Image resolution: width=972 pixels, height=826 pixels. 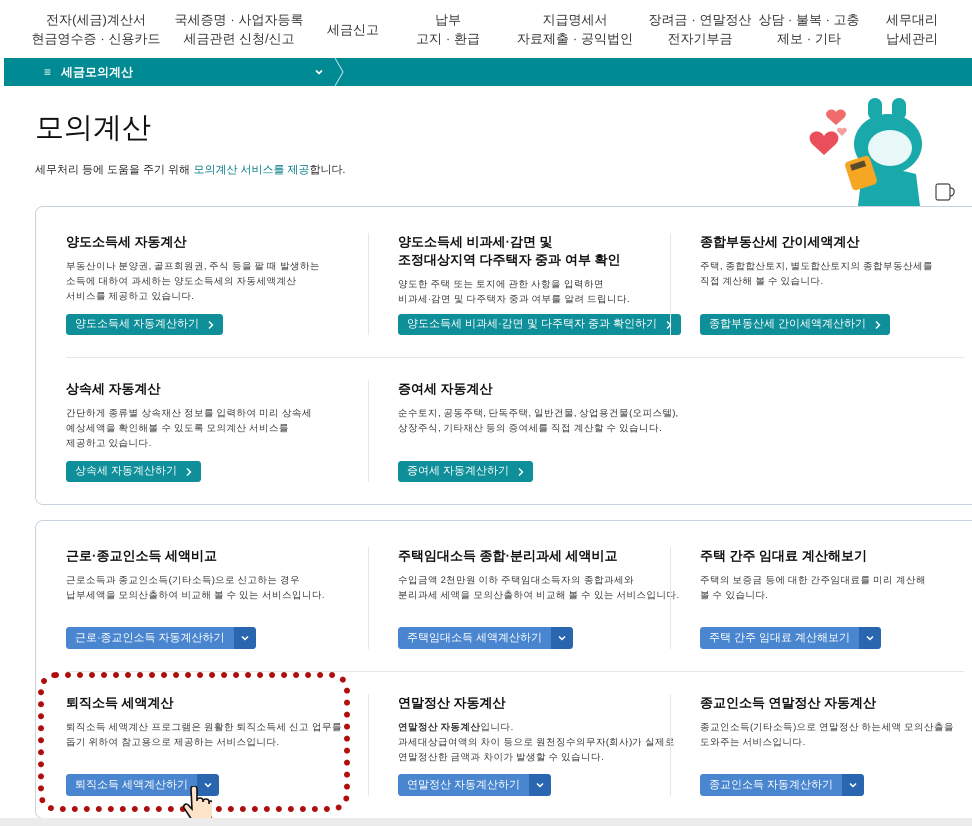 What do you see at coordinates (827, 735) in the screenshot?
I see `card-description: 종교인소득(기타소득)으로 연말정산 하는세액 모의산출을 도와주는 서비스입니다.` at bounding box center [827, 735].